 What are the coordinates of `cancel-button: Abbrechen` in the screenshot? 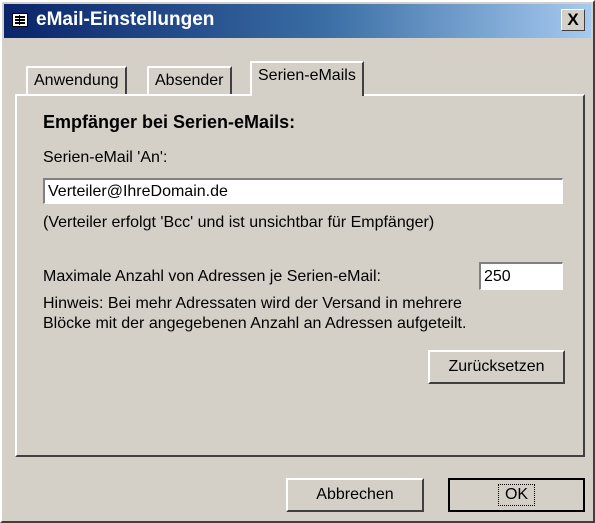 It's located at (355, 495).